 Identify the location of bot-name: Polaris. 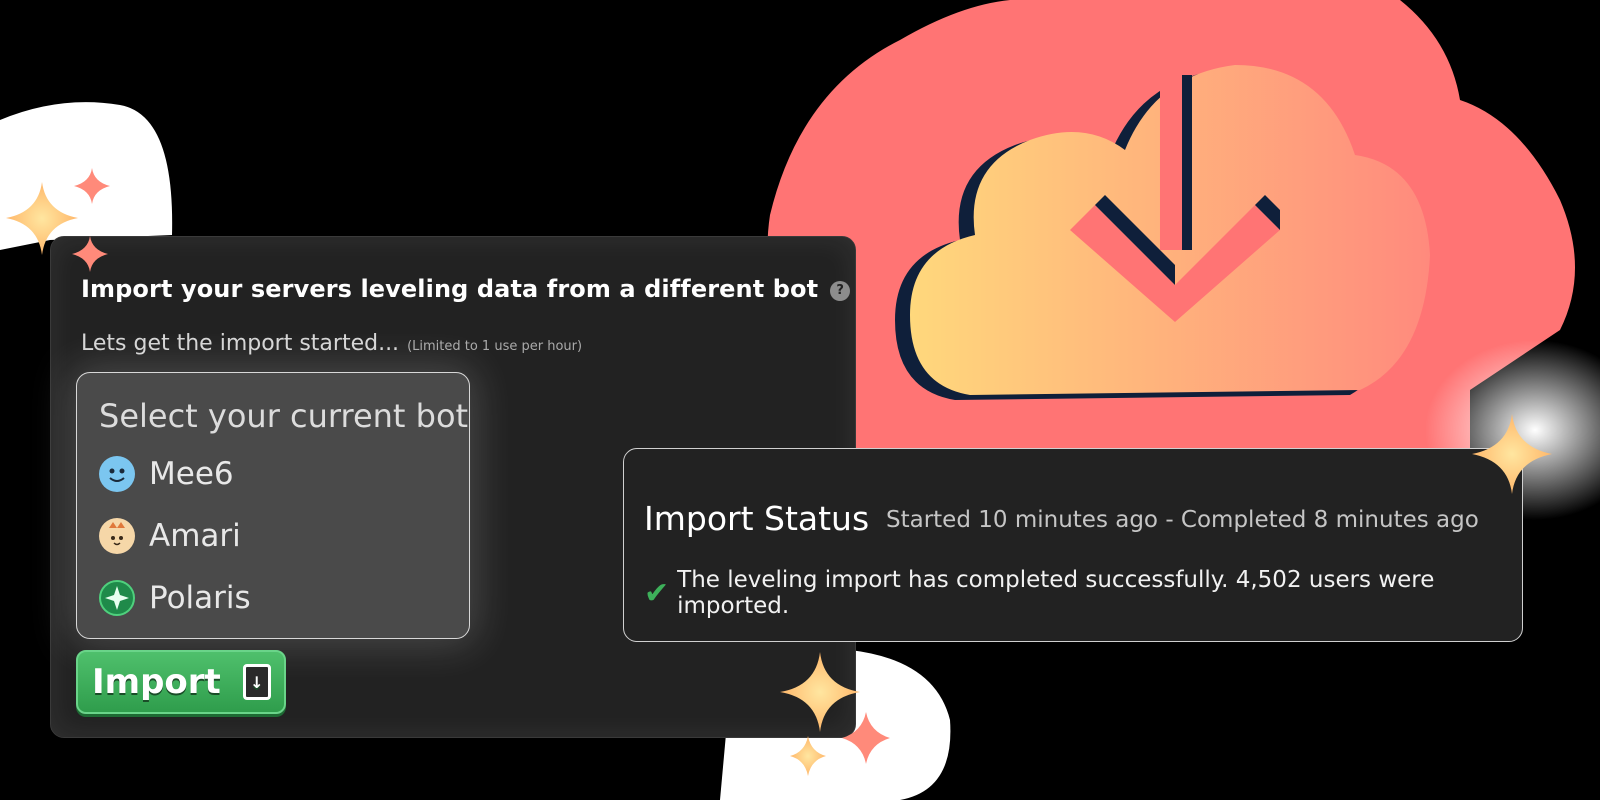
(200, 598).